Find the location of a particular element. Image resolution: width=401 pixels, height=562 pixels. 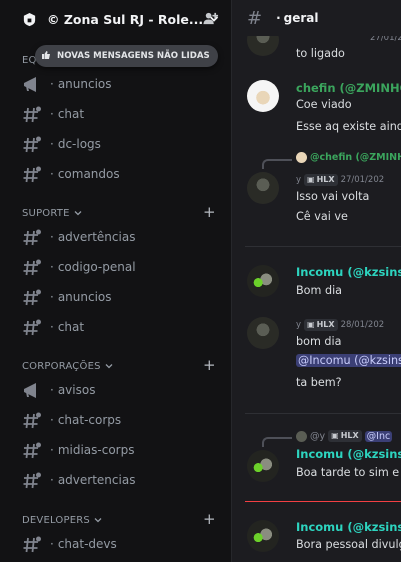

message-text: to ligado is located at coordinates (320, 53).